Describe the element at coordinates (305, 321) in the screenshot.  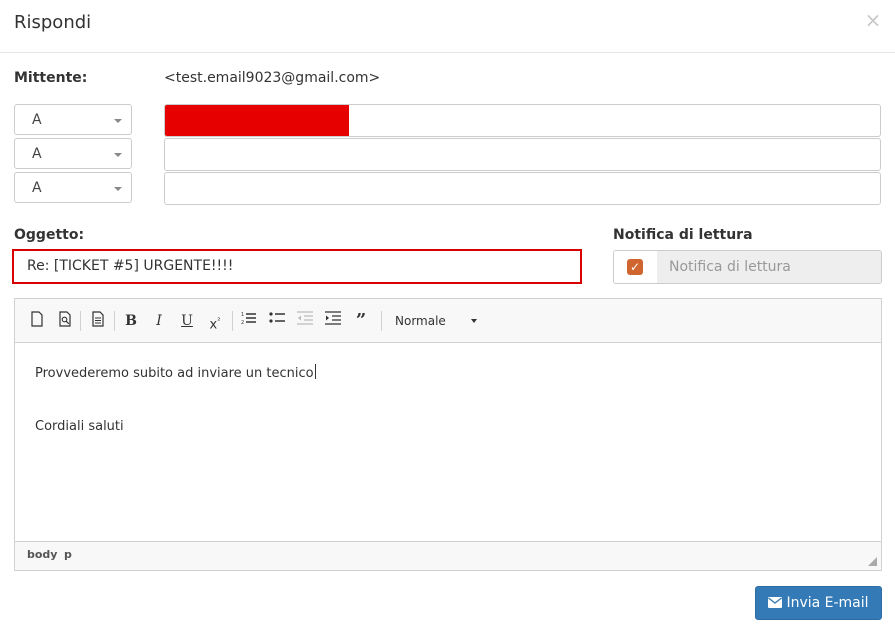
I see `decrease-indent-icon` at that location.